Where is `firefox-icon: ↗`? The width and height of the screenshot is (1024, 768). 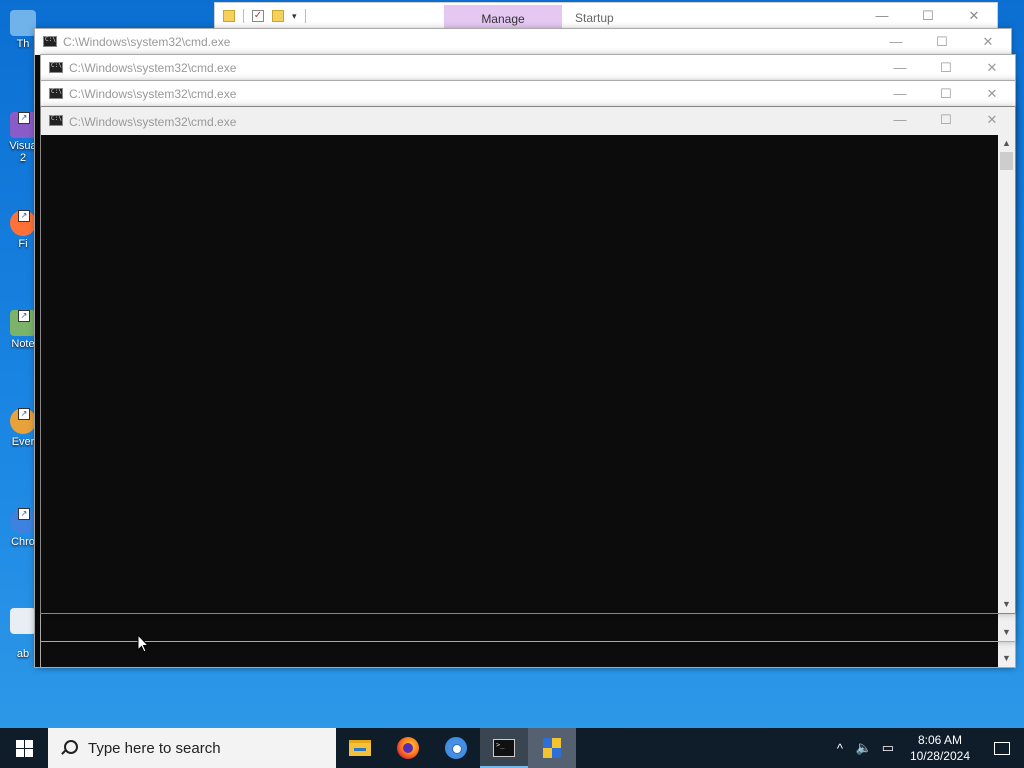
firefox-icon: ↗ is located at coordinates (23, 223).